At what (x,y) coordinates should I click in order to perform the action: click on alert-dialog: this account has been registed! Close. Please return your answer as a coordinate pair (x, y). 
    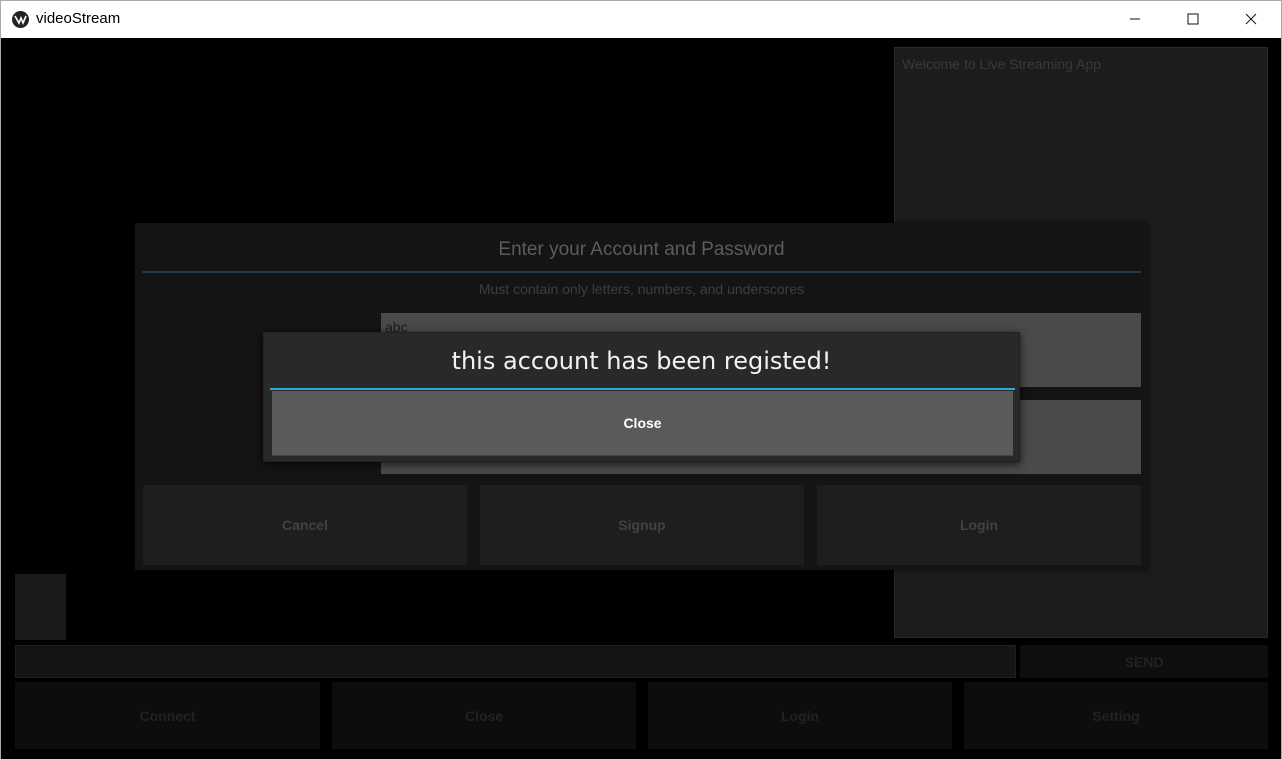
    Looking at the image, I should click on (641, 397).